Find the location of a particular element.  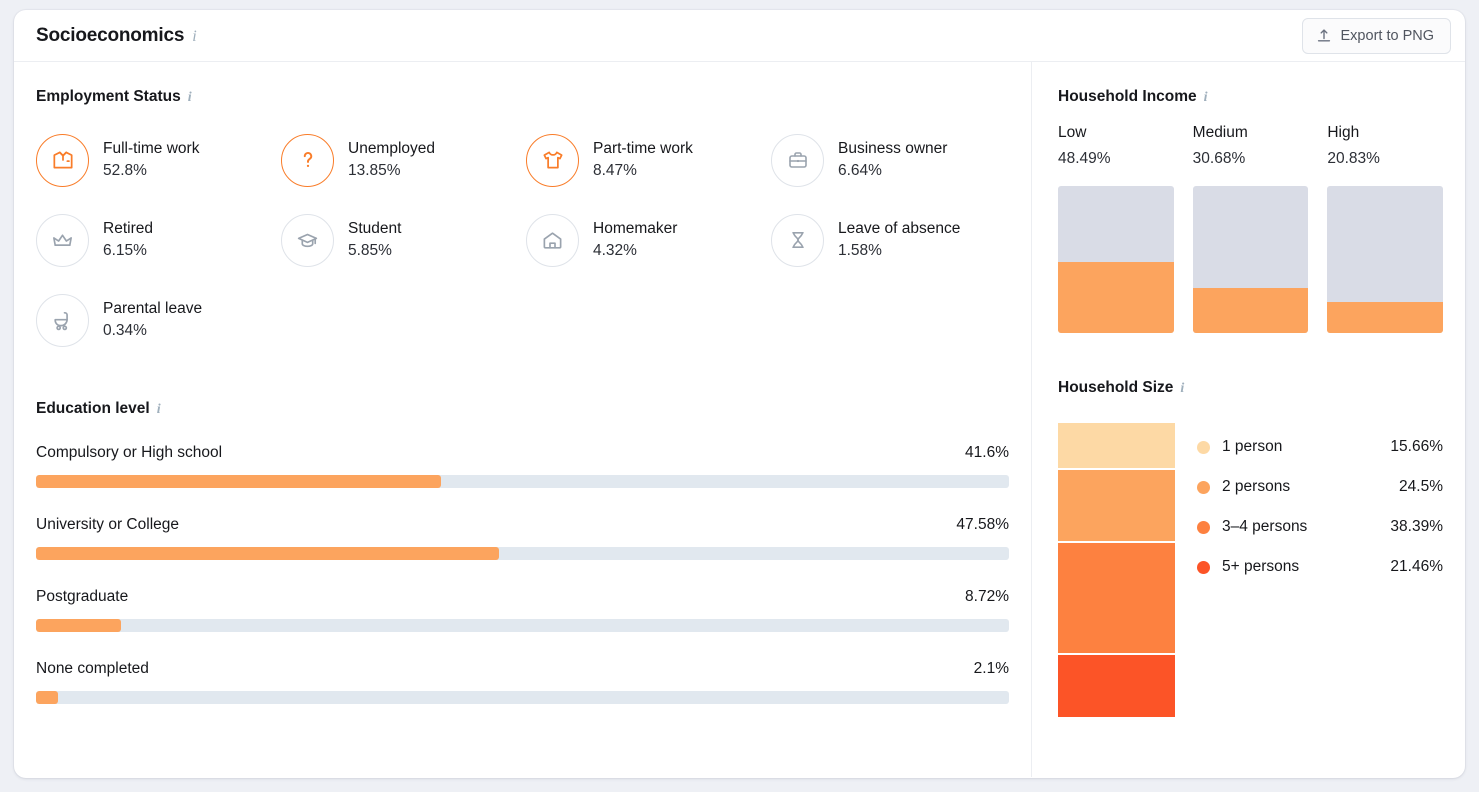

education-row-university-or-college: University or College 47.58% is located at coordinates (522, 538).